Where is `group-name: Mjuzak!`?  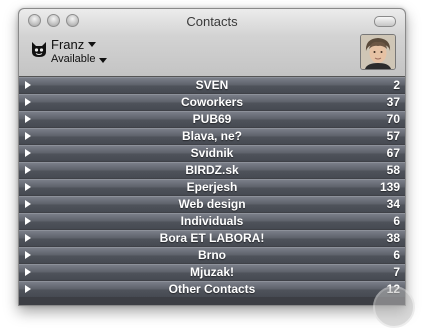
group-name: Mjuzak! is located at coordinates (211, 272).